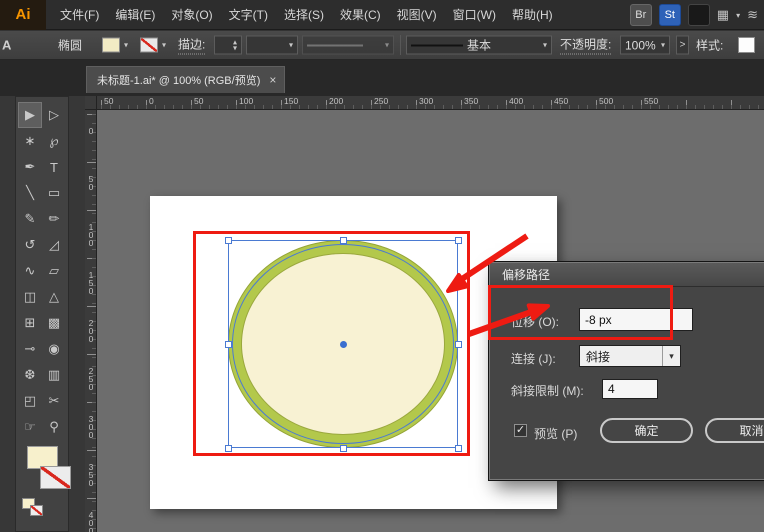 This screenshot has height=532, width=764. What do you see at coordinates (533, 359) in the screenshot?
I see `join-label: 连接 (J):` at bounding box center [533, 359].